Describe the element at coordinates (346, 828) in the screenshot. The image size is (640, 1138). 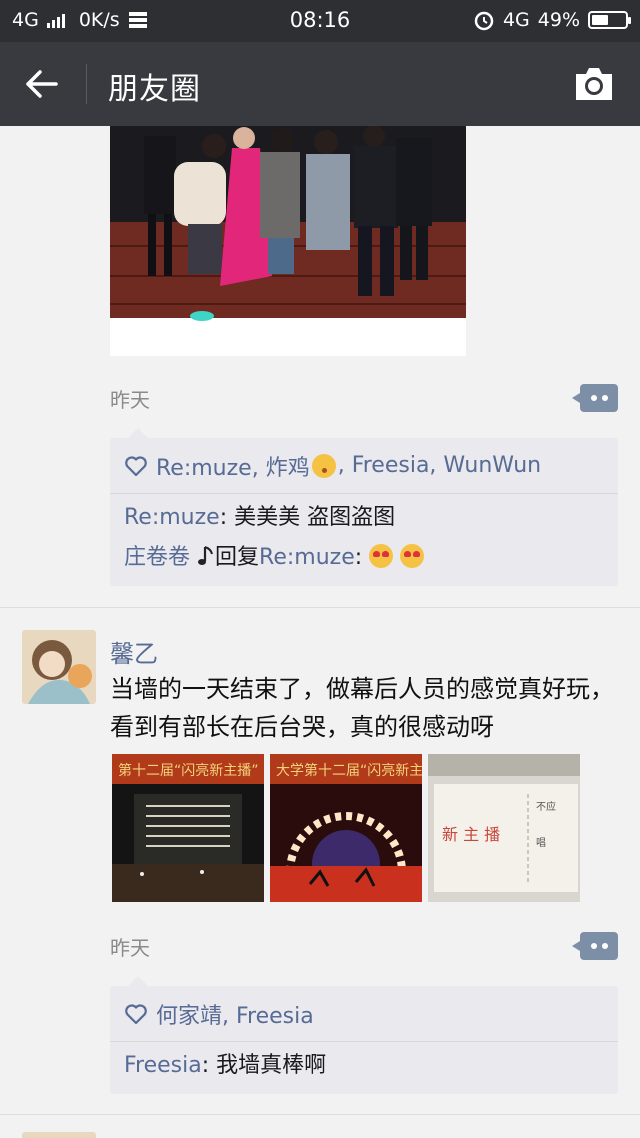
I see `post-image: 大学第十二届“闪亮新主播”` at that location.